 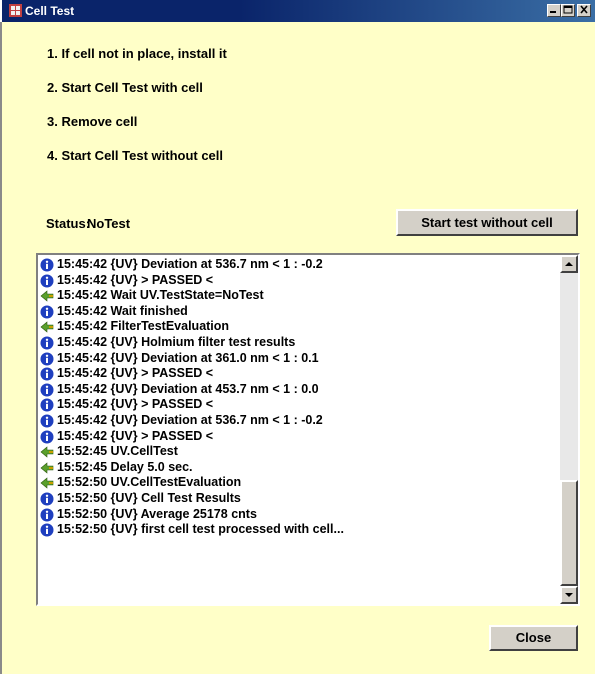 I want to click on step-4: 4. Start Cell Test without cell, so click(x=135, y=155).